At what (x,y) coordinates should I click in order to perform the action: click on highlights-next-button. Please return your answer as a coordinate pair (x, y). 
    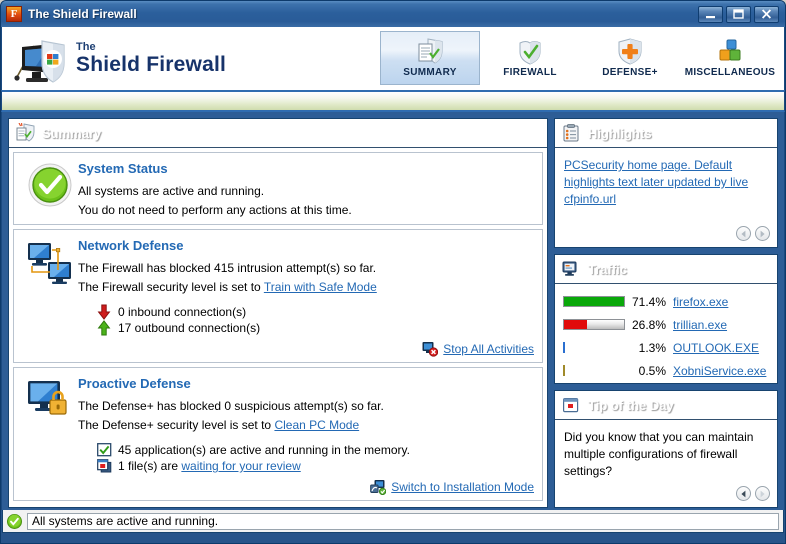
    Looking at the image, I should click on (762, 233).